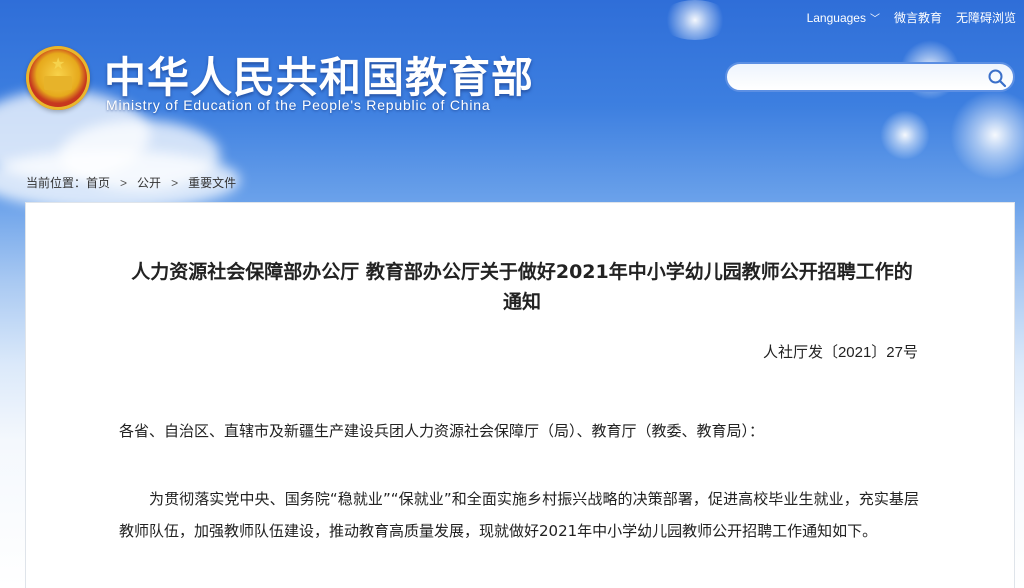 The image size is (1024, 588). What do you see at coordinates (997, 78) in the screenshot?
I see `search-icon` at bounding box center [997, 78].